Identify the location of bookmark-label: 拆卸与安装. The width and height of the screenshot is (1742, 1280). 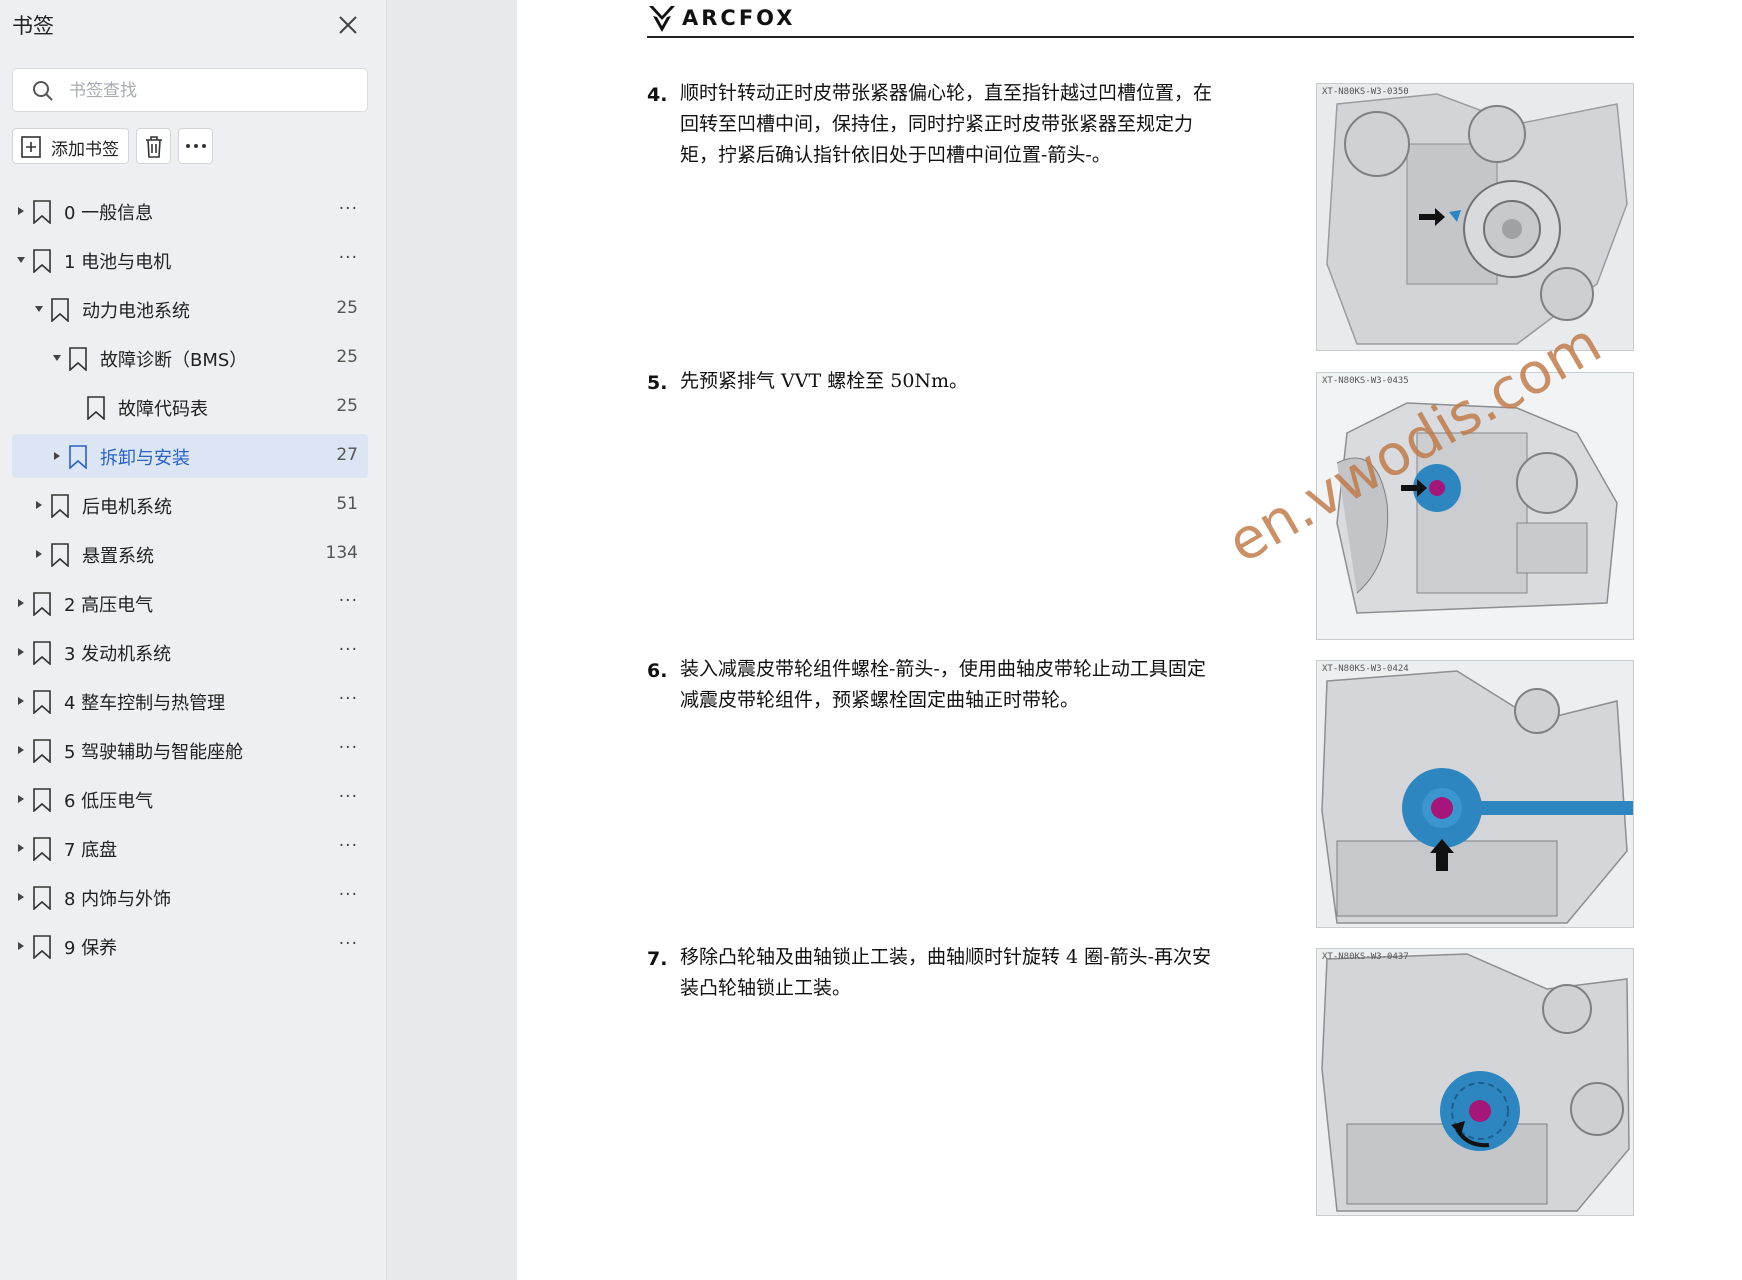
(145, 458).